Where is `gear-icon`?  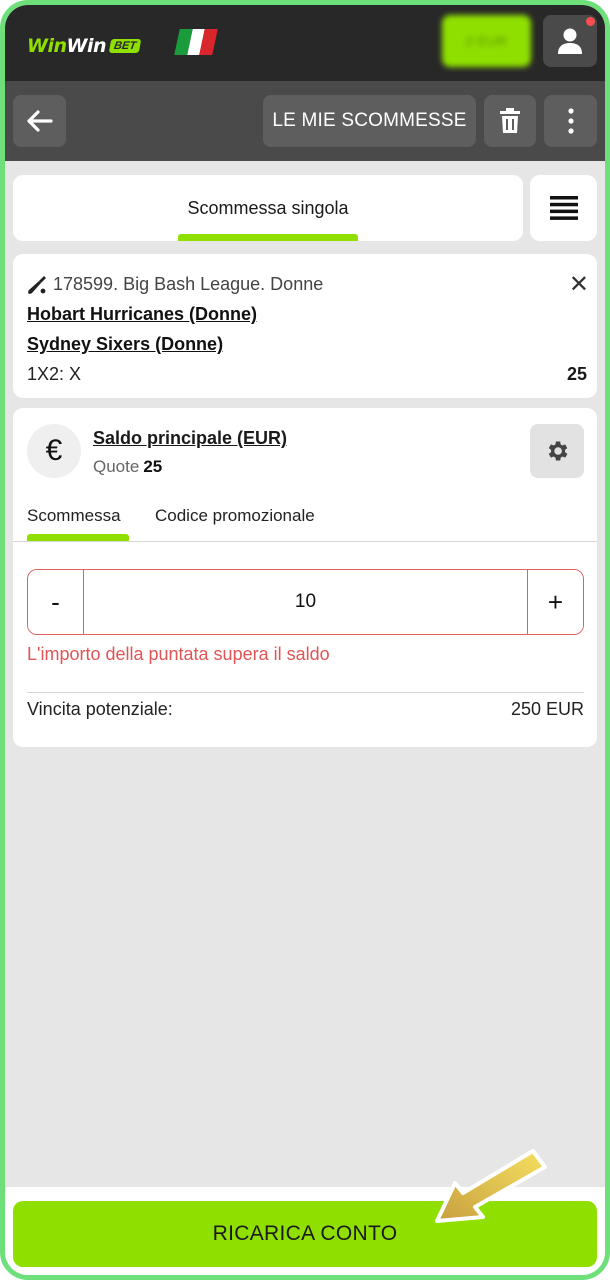 gear-icon is located at coordinates (558, 451).